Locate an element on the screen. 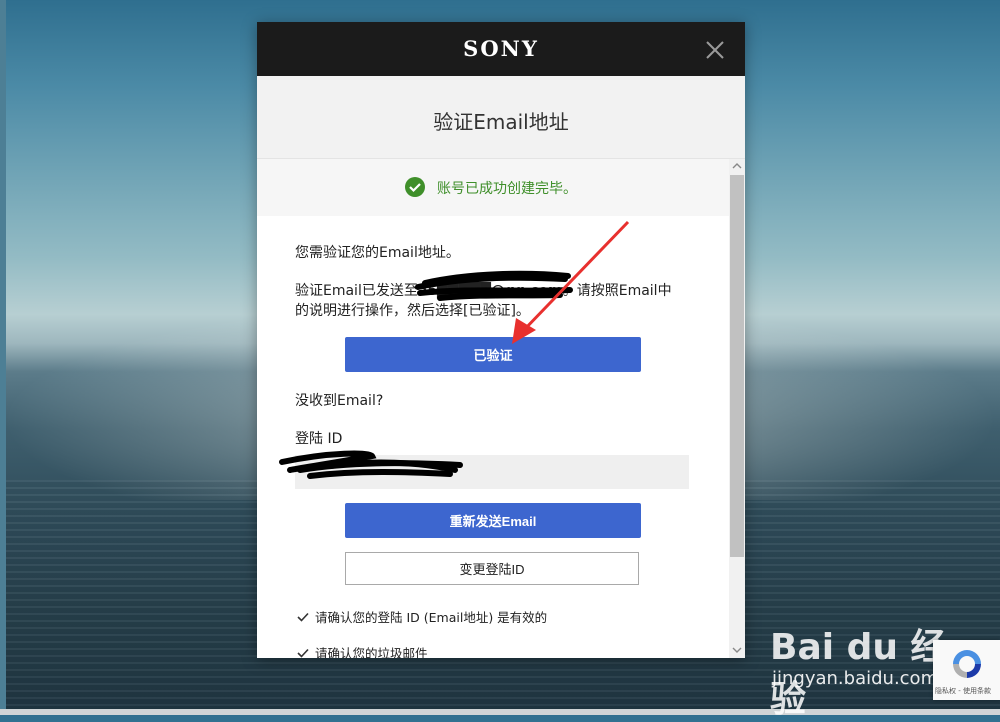  sony-logo: SONY is located at coordinates (501, 48).